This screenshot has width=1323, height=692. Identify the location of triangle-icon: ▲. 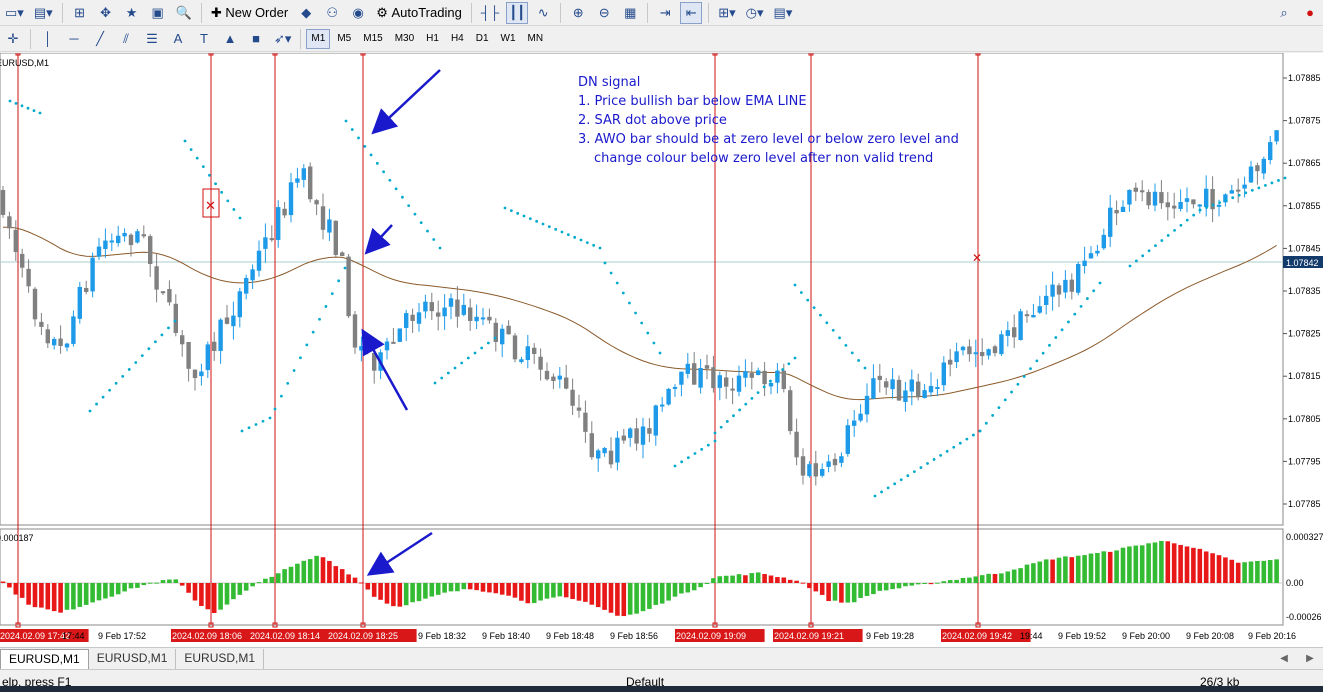
(230, 39).